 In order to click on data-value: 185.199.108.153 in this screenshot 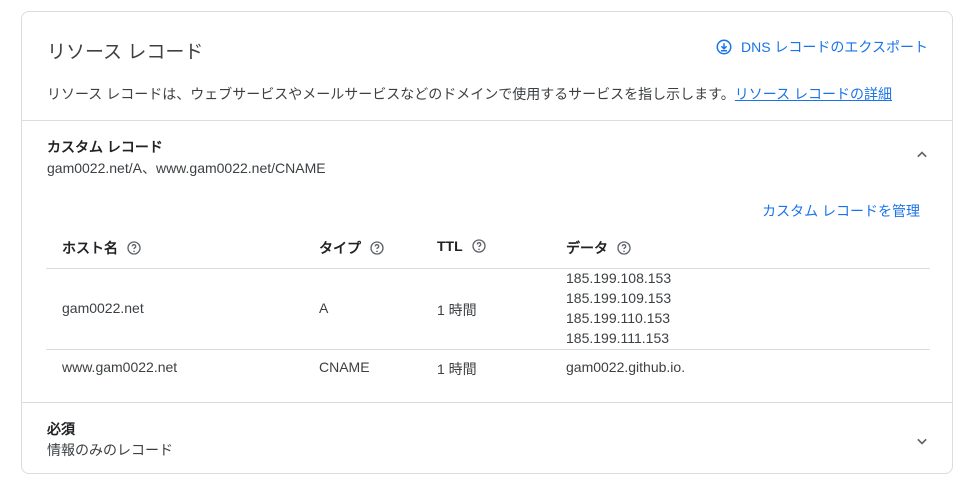, I will do `click(619, 278)`.